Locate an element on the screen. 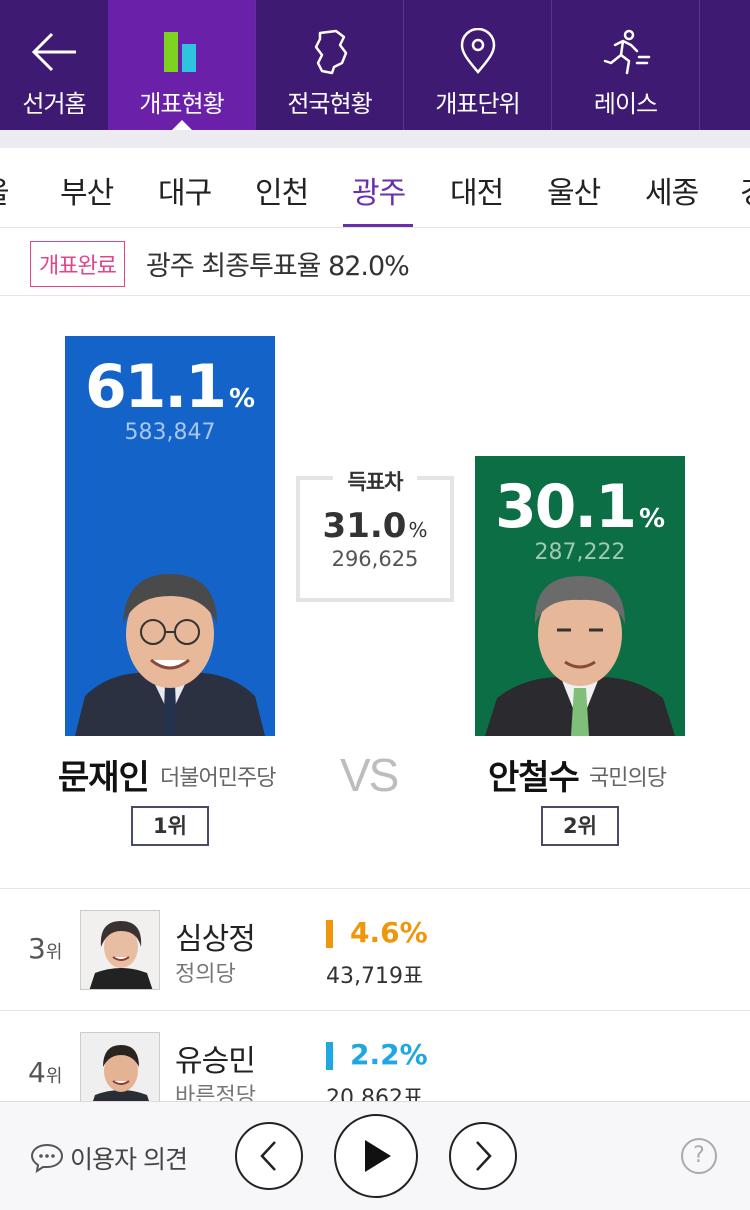 This screenshot has height=1210, width=750. tab-city-ulsan: 울산 is located at coordinates (574, 190).